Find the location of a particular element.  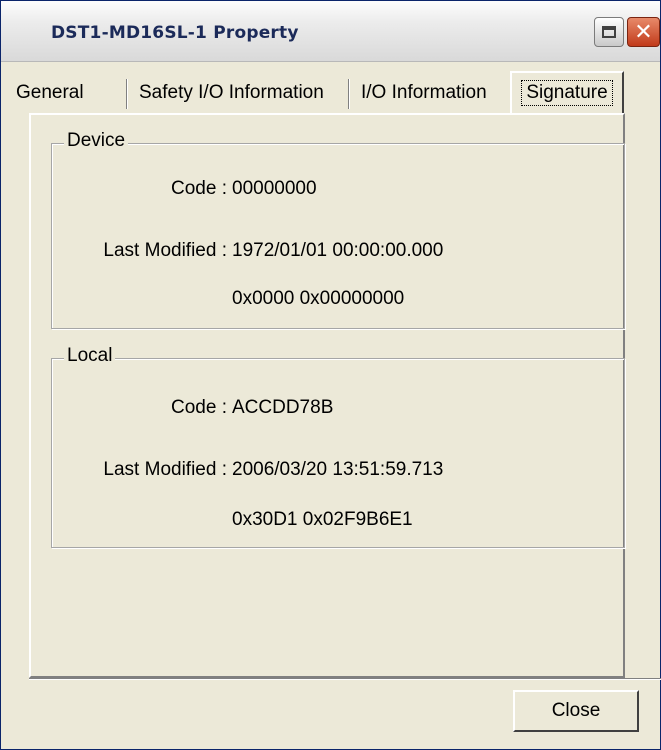

maximize-button is located at coordinates (609, 32).